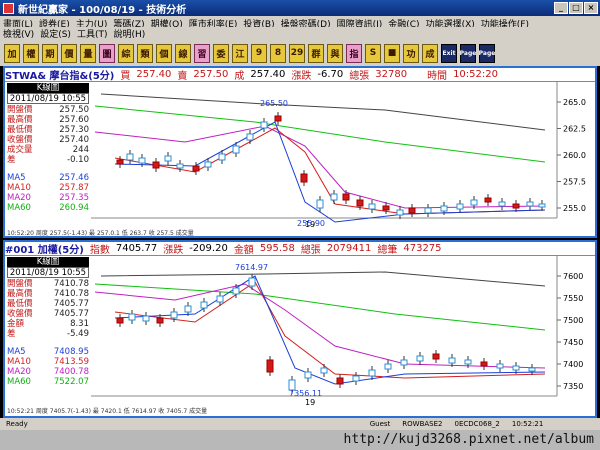  What do you see at coordinates (50, 53) in the screenshot?
I see `toolbar-button-2: 期` at bounding box center [50, 53].